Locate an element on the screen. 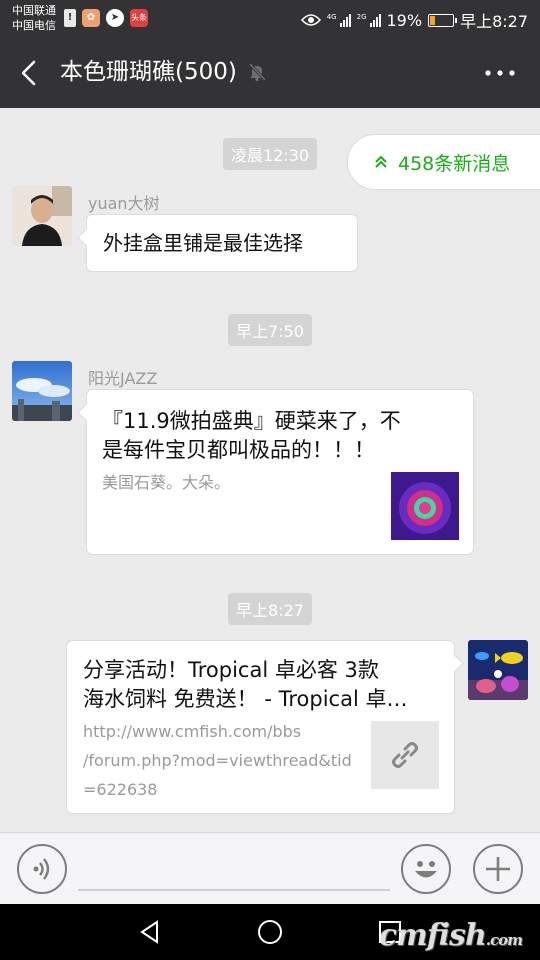 Image resolution: width=540 pixels, height=960 pixels. system-status: 4G 2G 19% 早上8:27 is located at coordinates (414, 20).